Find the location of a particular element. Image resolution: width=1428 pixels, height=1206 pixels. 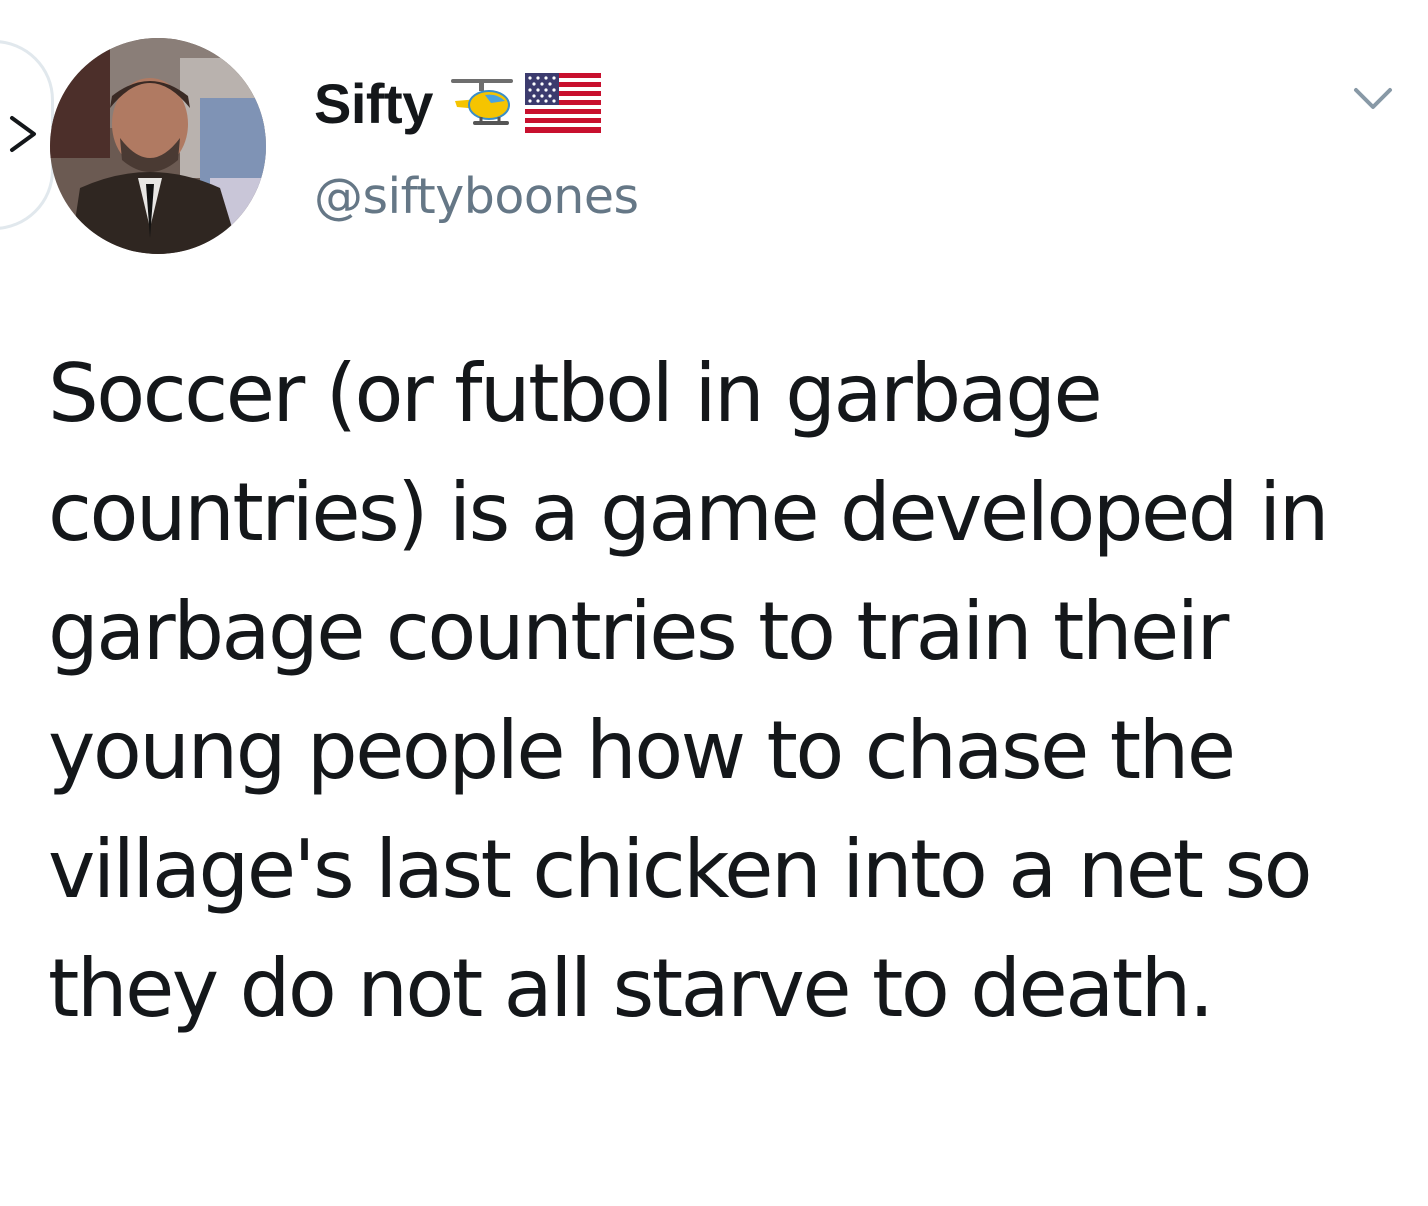

user-handle: @siftyboones is located at coordinates (476, 196).